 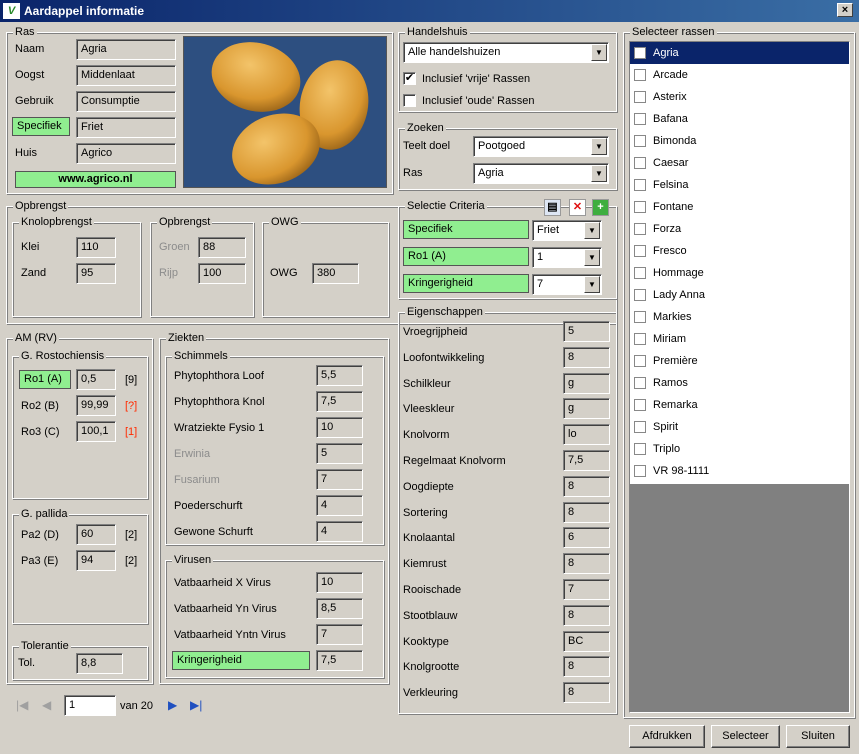 I want to click on schimmel-value: 5,5, so click(x=339, y=375).